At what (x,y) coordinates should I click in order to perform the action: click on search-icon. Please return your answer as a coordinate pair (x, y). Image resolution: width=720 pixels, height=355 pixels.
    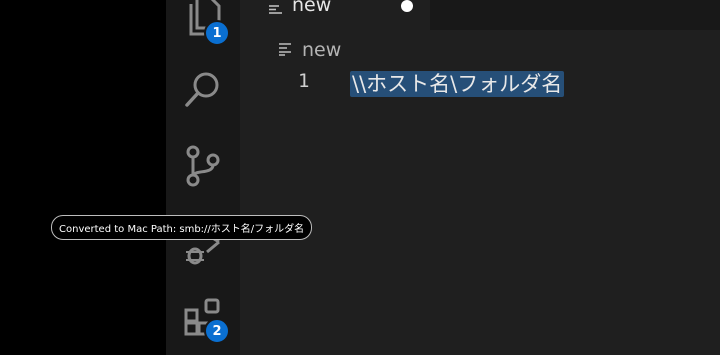
    Looking at the image, I should click on (203, 90).